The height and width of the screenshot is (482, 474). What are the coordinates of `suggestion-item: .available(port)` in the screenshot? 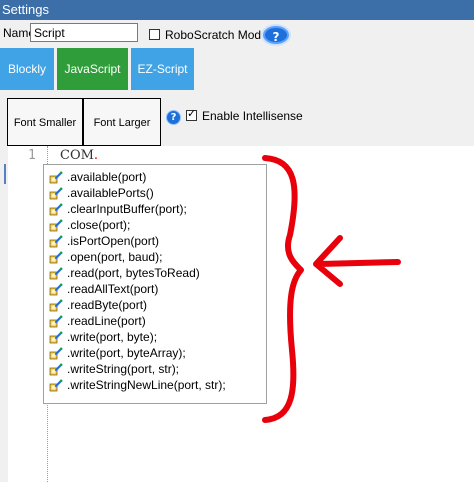 It's located at (97, 177).